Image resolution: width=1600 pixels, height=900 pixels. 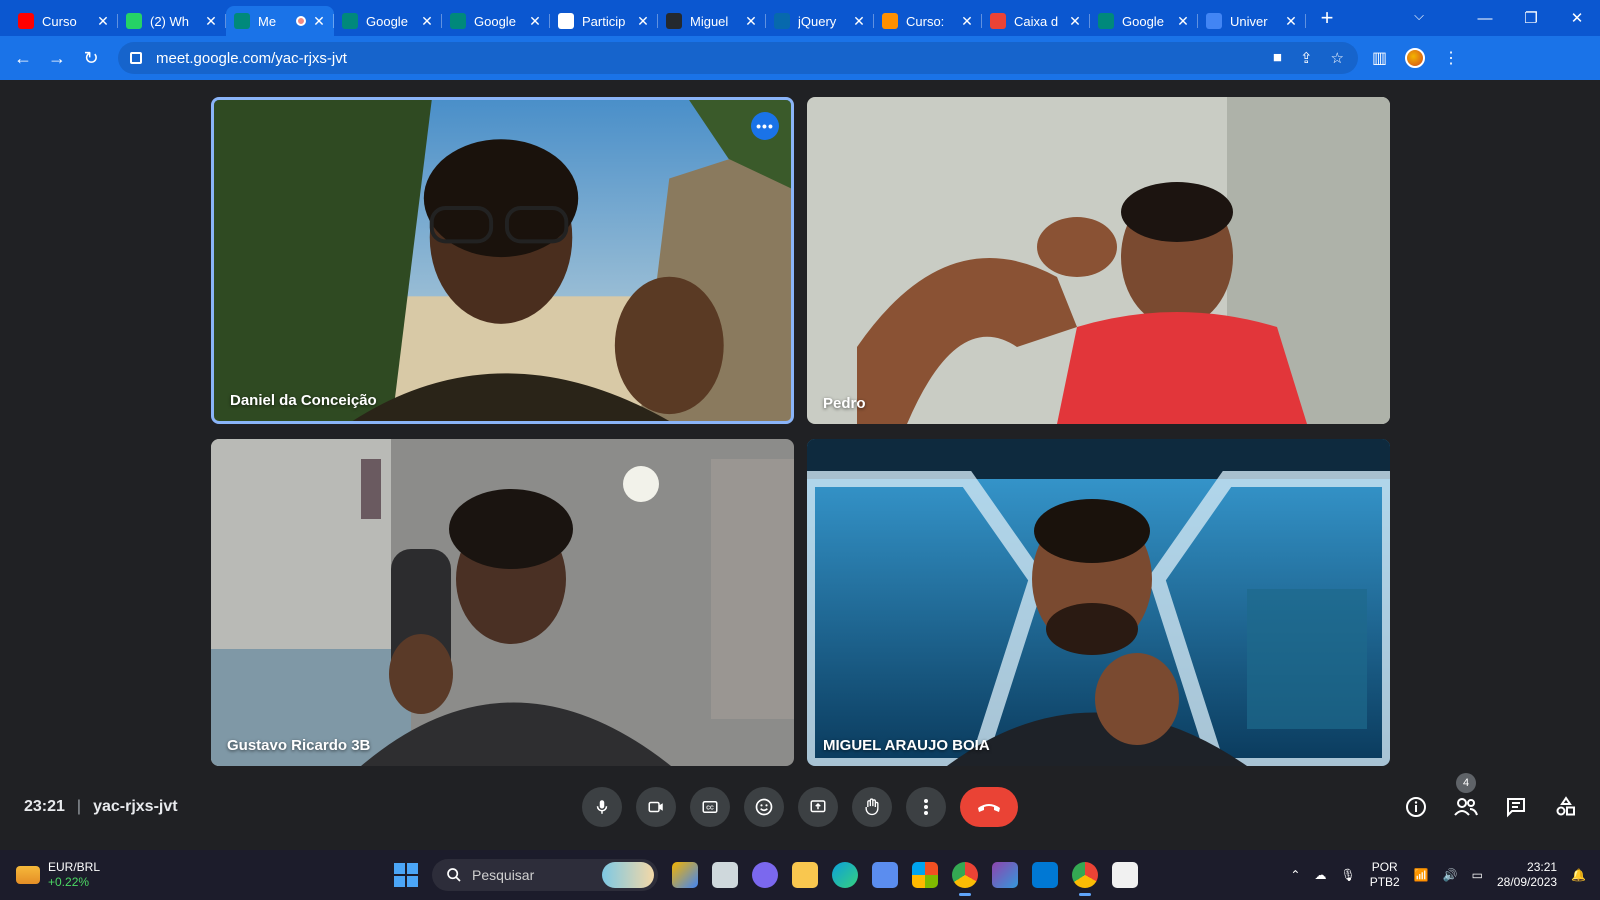 I want to click on new-tab-button: +, so click(x=1327, y=18).